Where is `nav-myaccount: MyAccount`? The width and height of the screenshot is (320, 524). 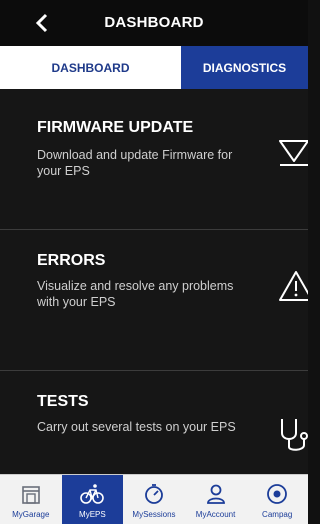 nav-myaccount: MyAccount is located at coordinates (216, 499).